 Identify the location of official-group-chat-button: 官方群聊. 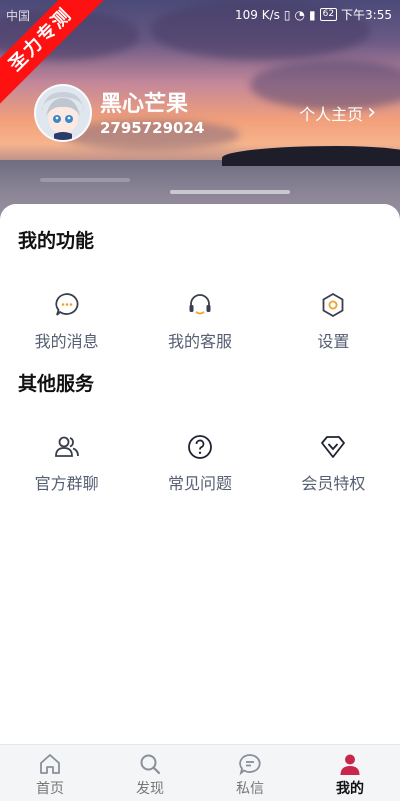
(66, 464).